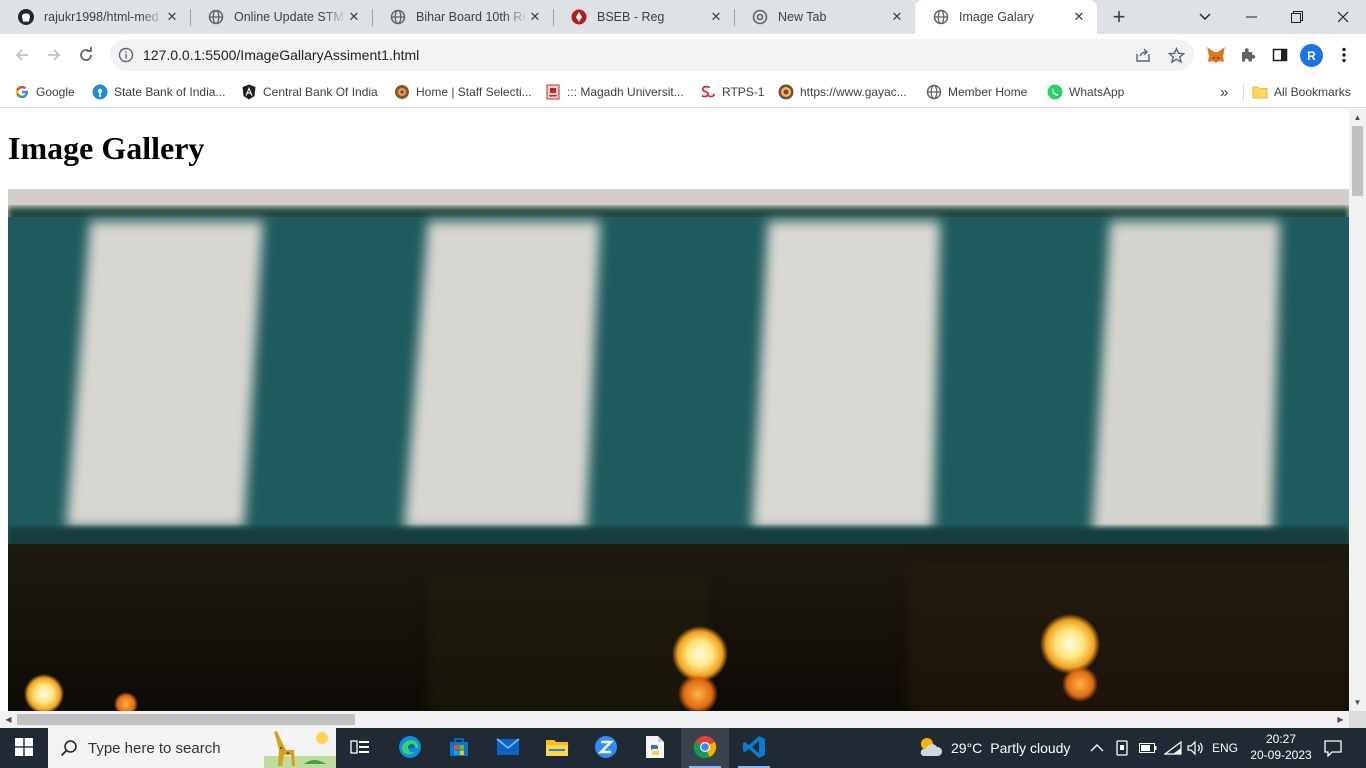 This screenshot has height=768, width=1366. I want to click on profile-avatar: R, so click(1311, 55).